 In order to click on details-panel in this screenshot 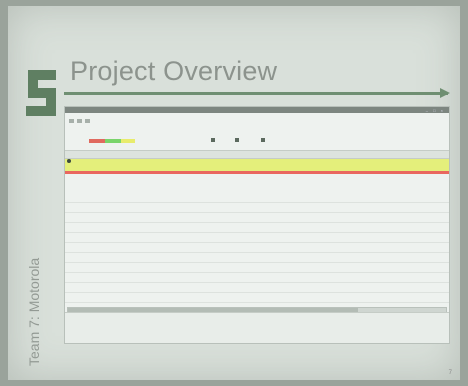, I will do `click(257, 327)`.